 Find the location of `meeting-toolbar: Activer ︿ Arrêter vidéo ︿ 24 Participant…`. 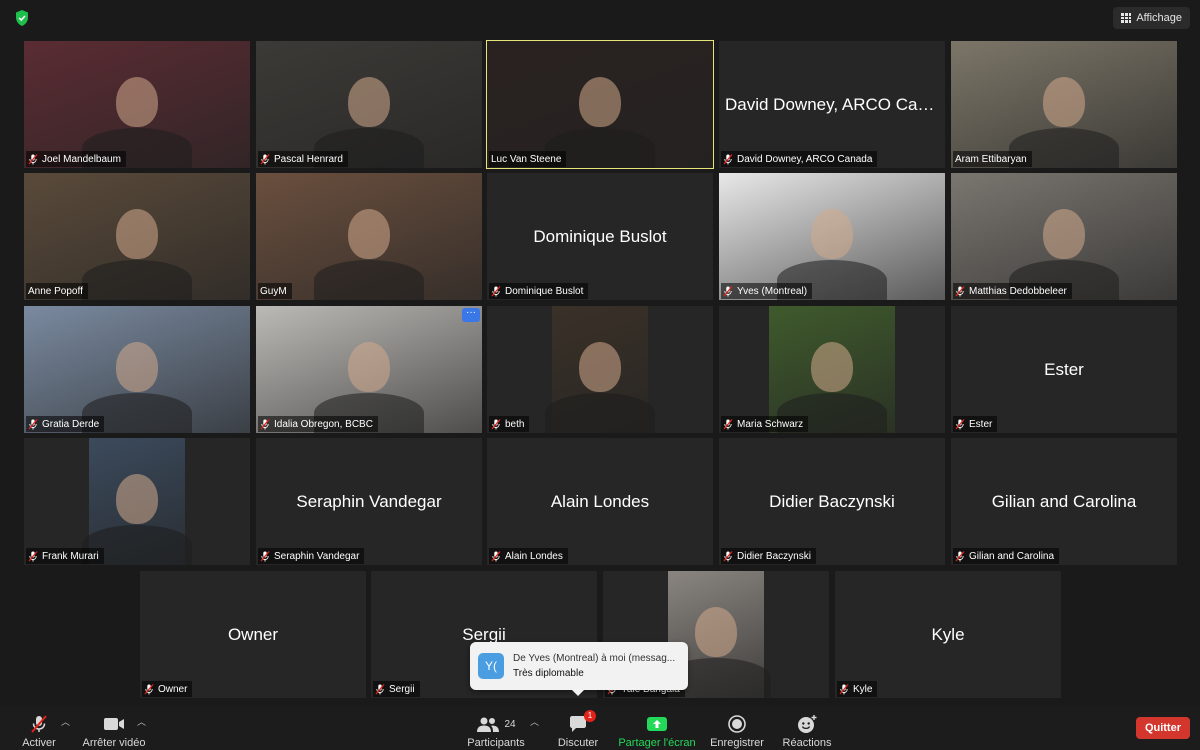

meeting-toolbar: Activer ︿ Arrêter vidéo ︿ 24 Participant… is located at coordinates (600, 727).